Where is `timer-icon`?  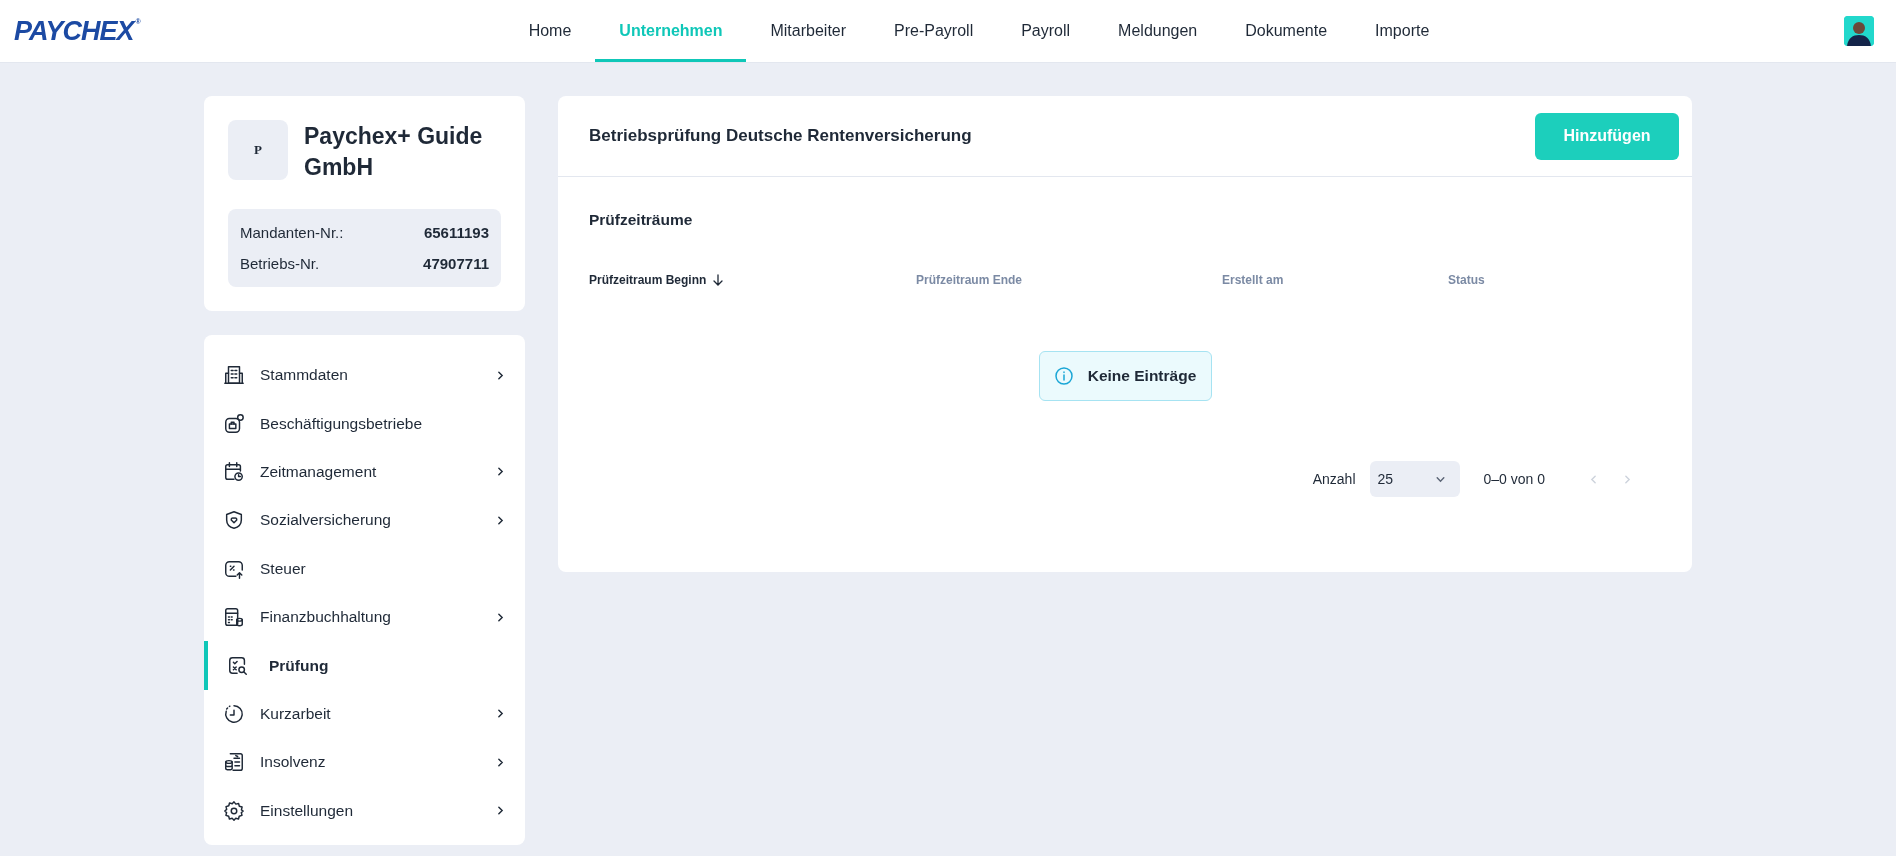
timer-icon is located at coordinates (234, 713).